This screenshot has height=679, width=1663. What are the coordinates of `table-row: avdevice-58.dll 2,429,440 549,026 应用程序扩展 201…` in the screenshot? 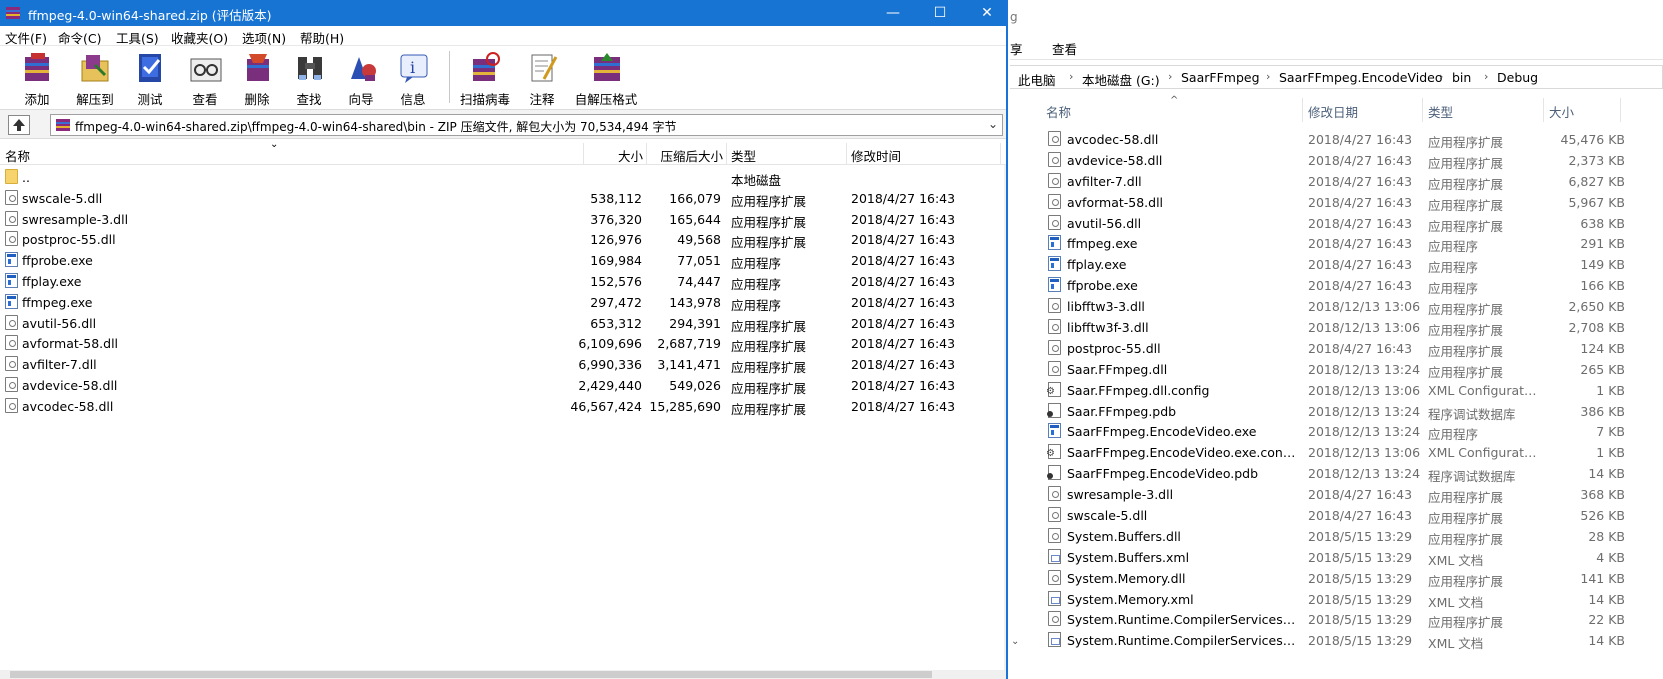 It's located at (503, 385).